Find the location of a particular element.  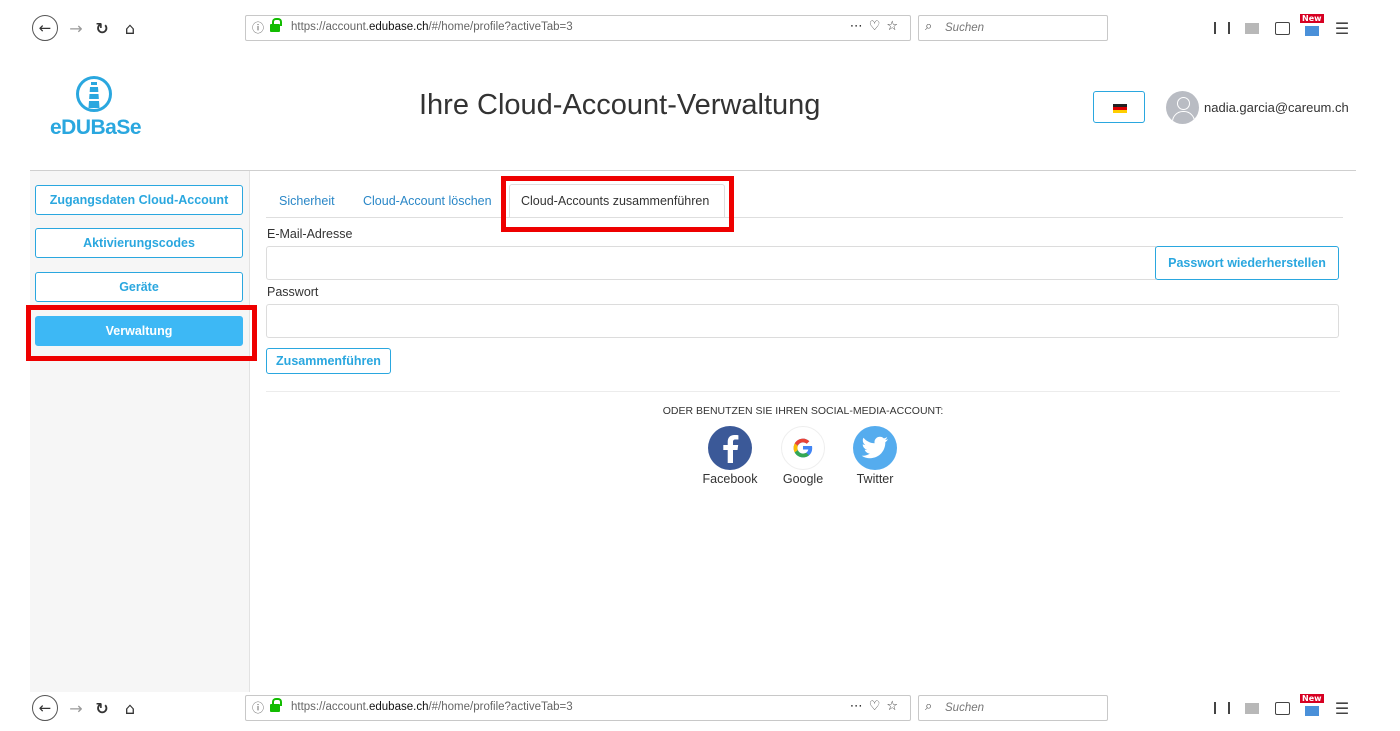

sidebar-item-zugangsdaten: Zugangsdaten Cloud-Account is located at coordinates (139, 200).